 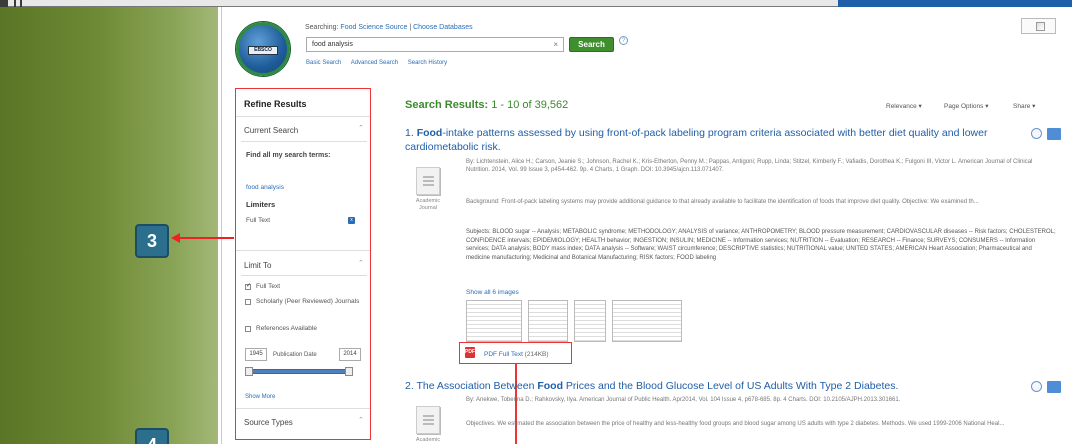 I want to click on publication-date-label: Publication Date, so click(x=295, y=355).